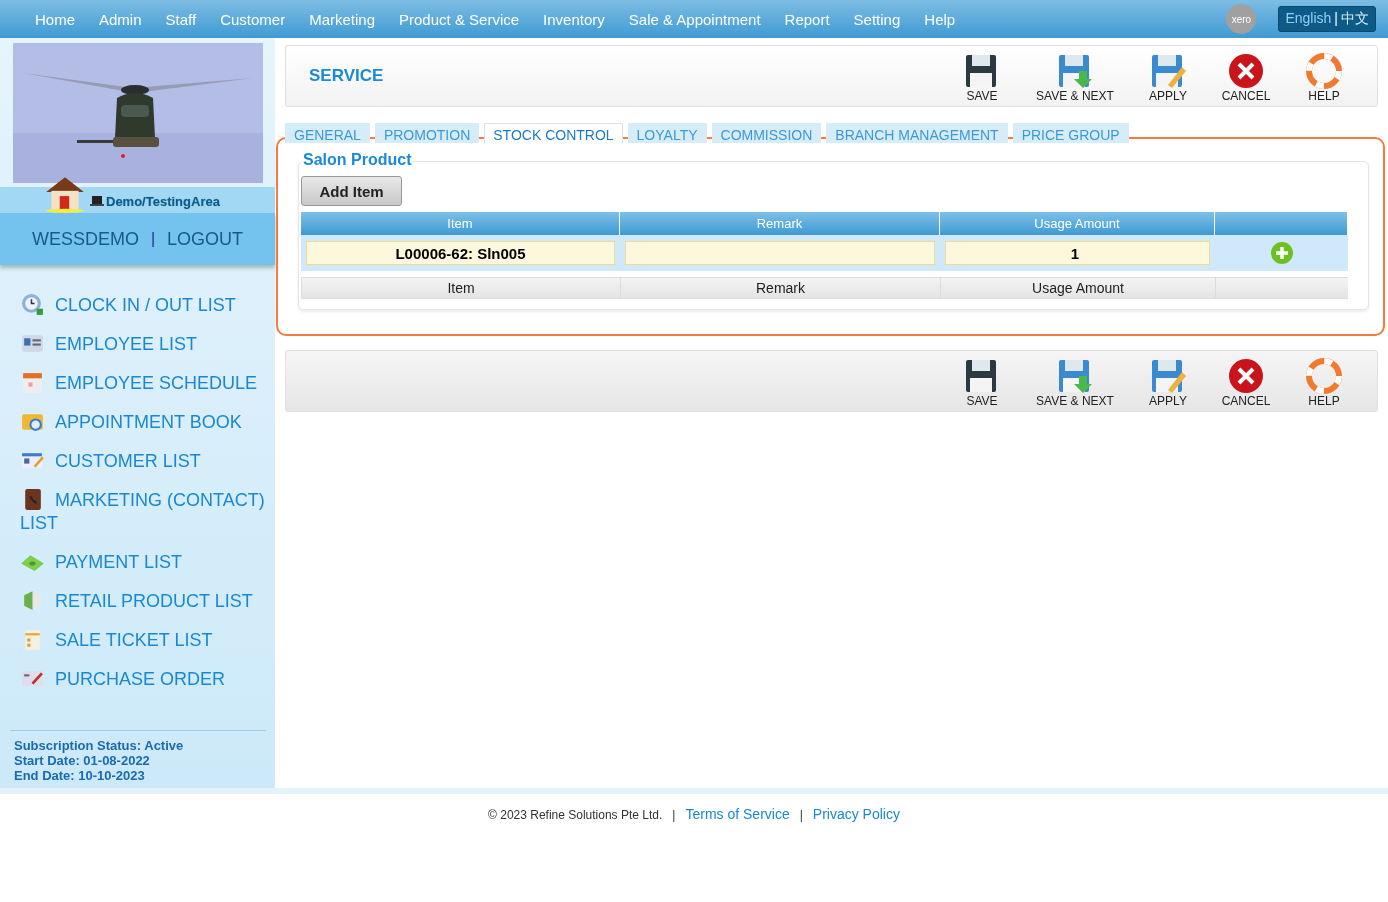 This screenshot has height=902, width=1388. What do you see at coordinates (32, 382) in the screenshot?
I see `calendar-icon` at bounding box center [32, 382].